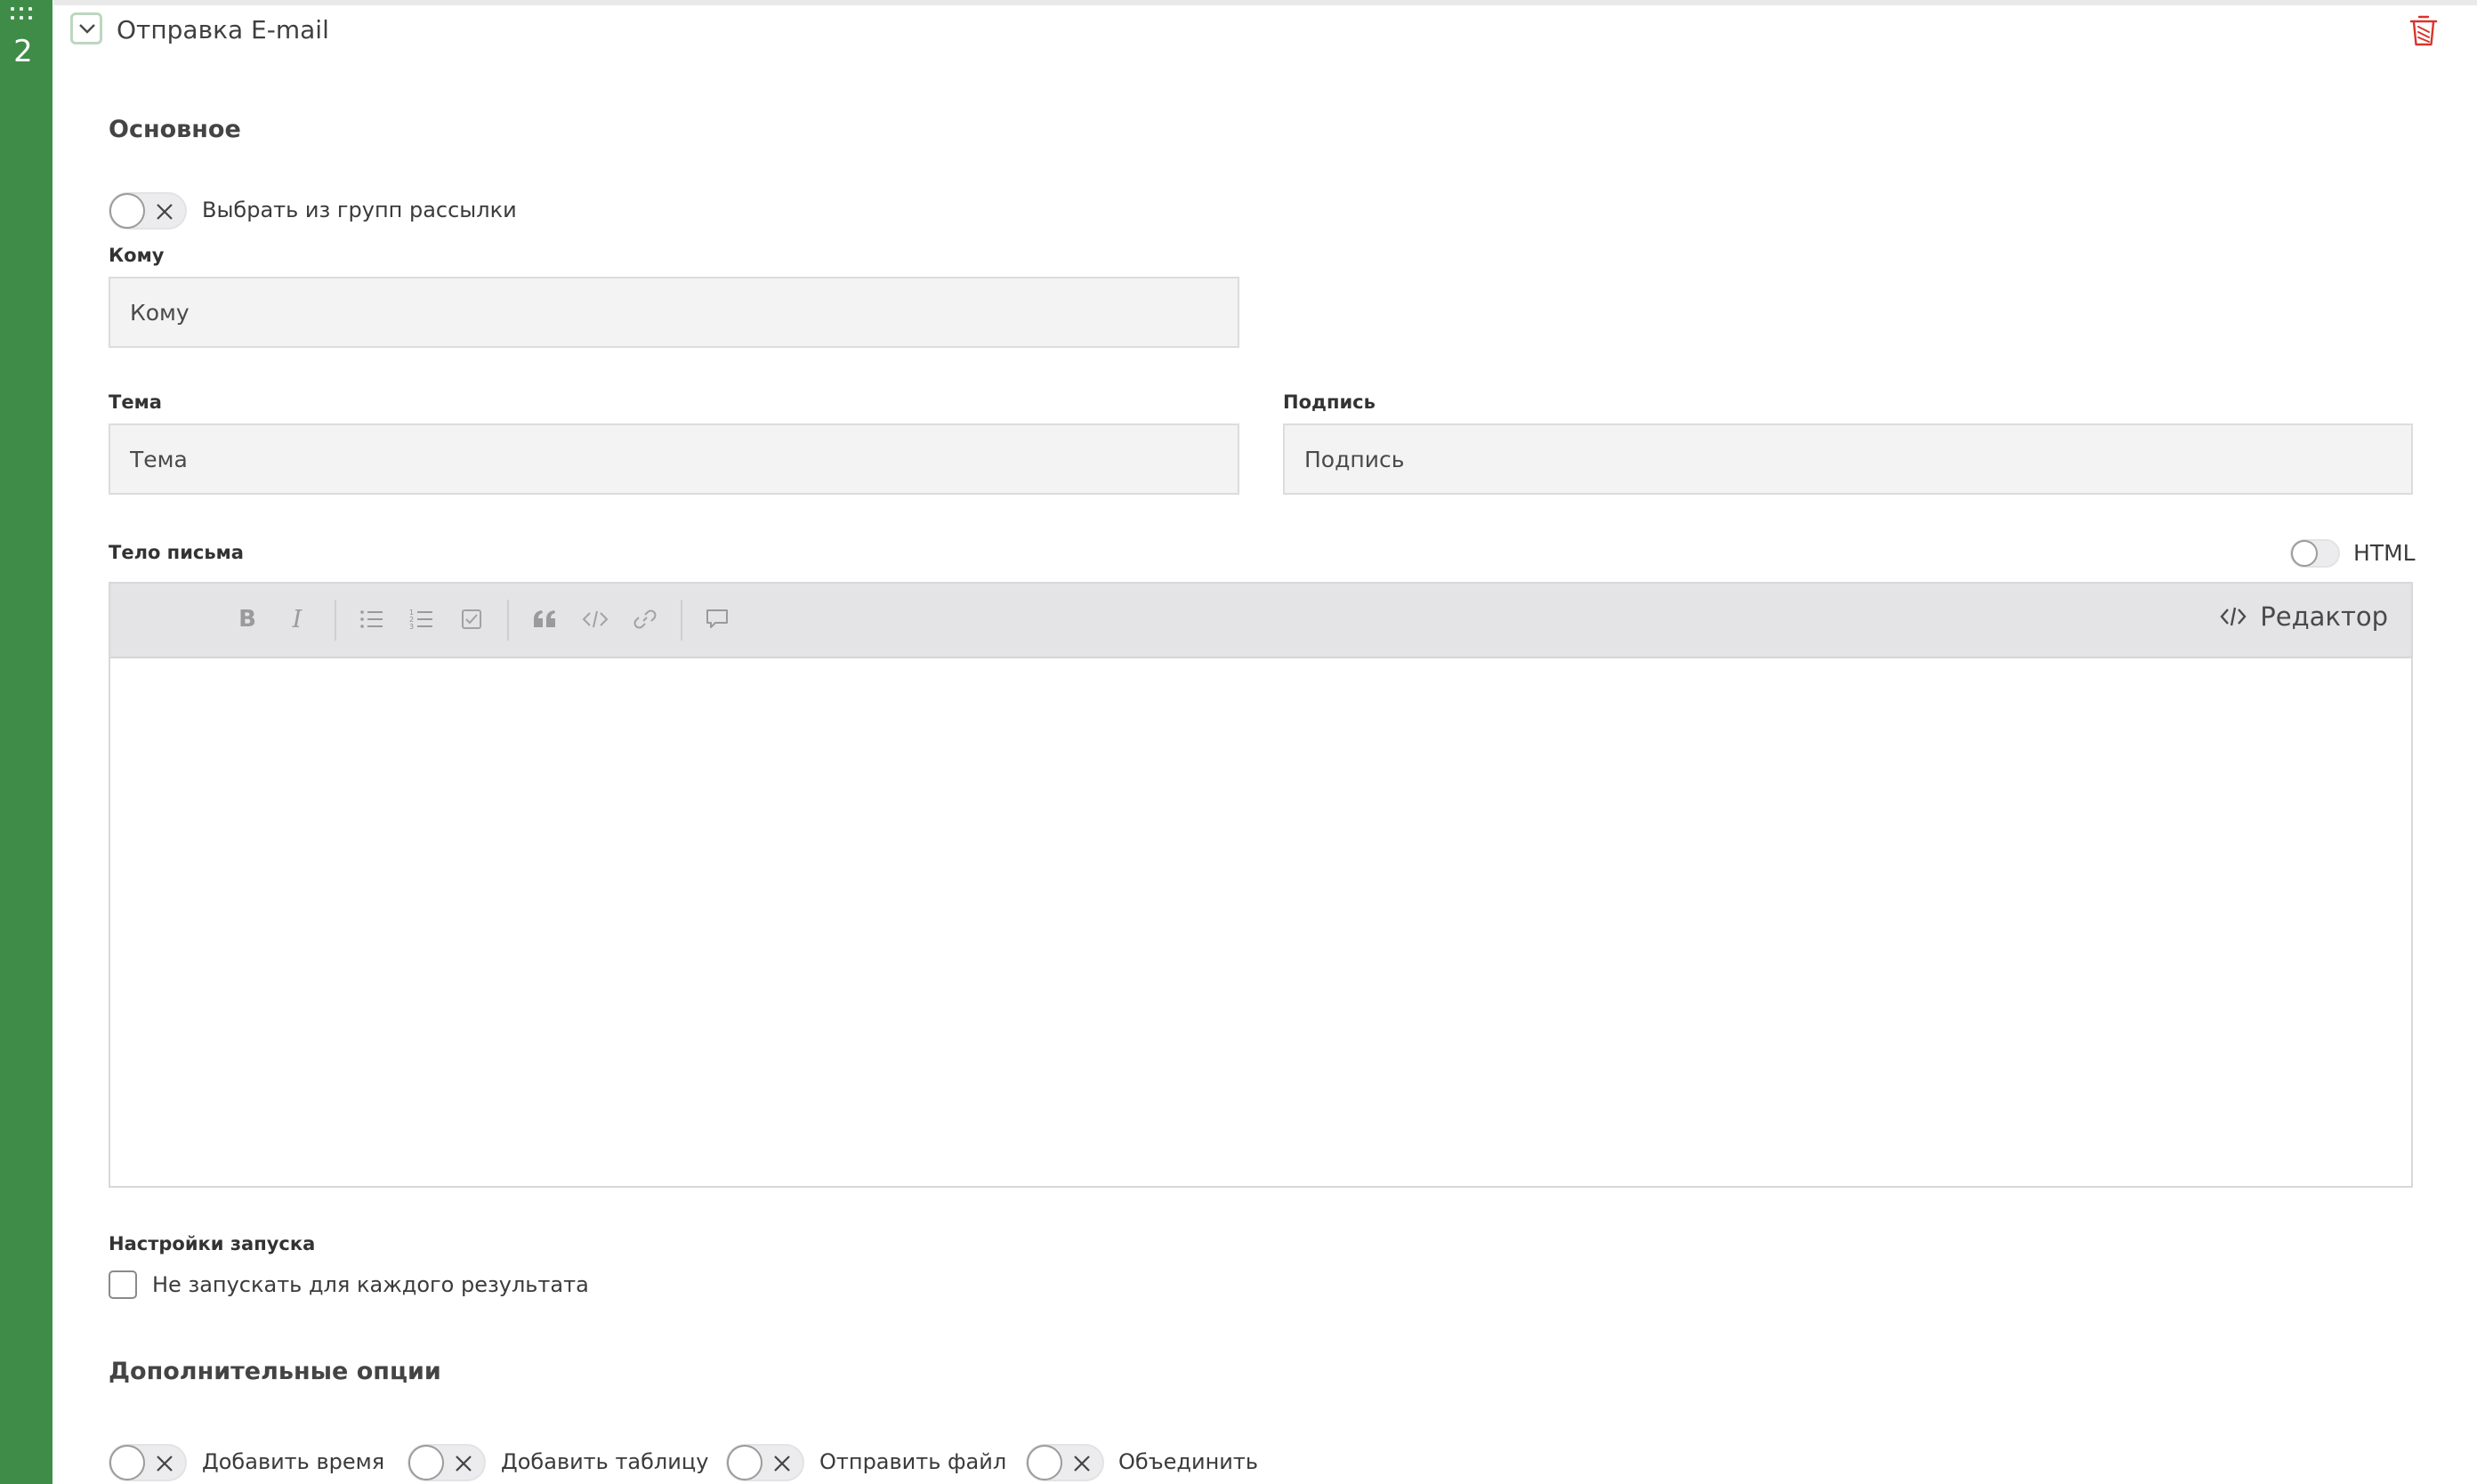  I want to click on to-field, so click(674, 312).